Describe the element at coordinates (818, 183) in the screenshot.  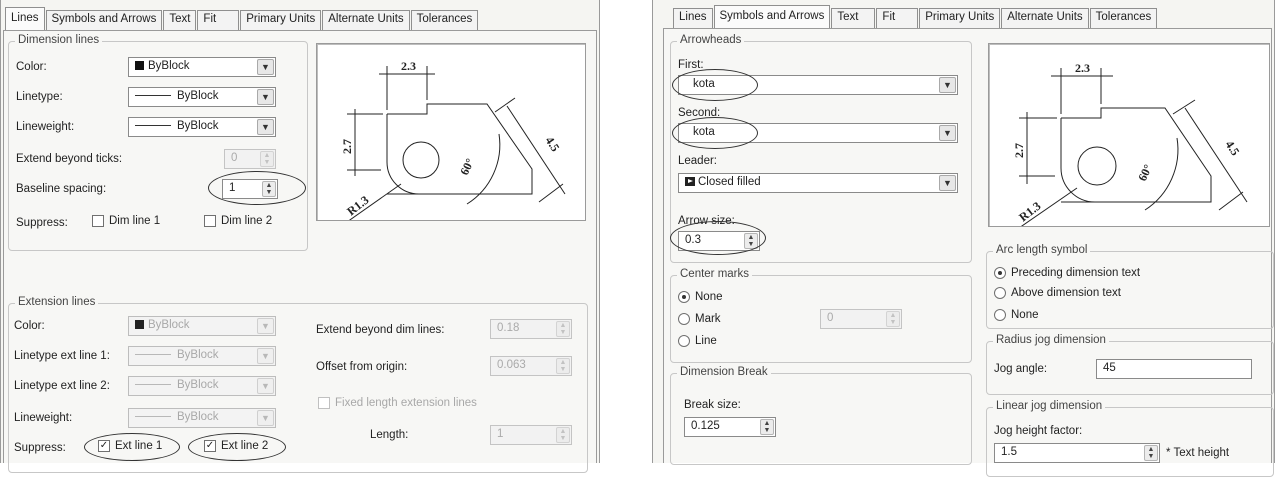
I see `leader-arrow-select: Closed filled ▼` at that location.